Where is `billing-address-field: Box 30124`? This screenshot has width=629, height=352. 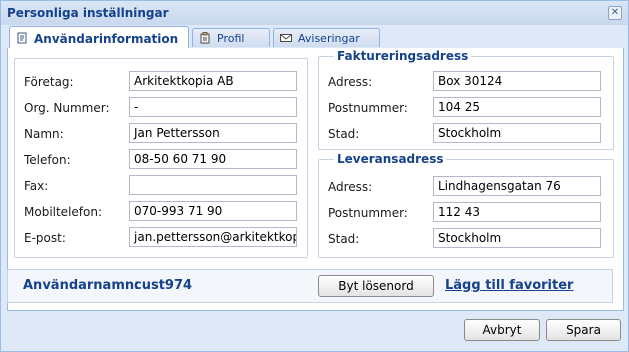
billing-address-field: Box 30124 is located at coordinates (517, 81).